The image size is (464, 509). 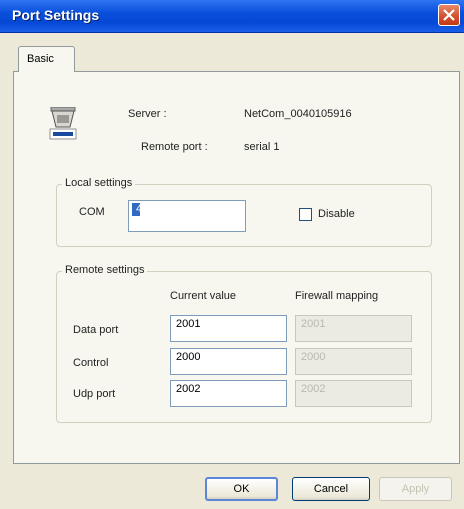 What do you see at coordinates (305, 214) in the screenshot?
I see `disable-checkbox` at bounding box center [305, 214].